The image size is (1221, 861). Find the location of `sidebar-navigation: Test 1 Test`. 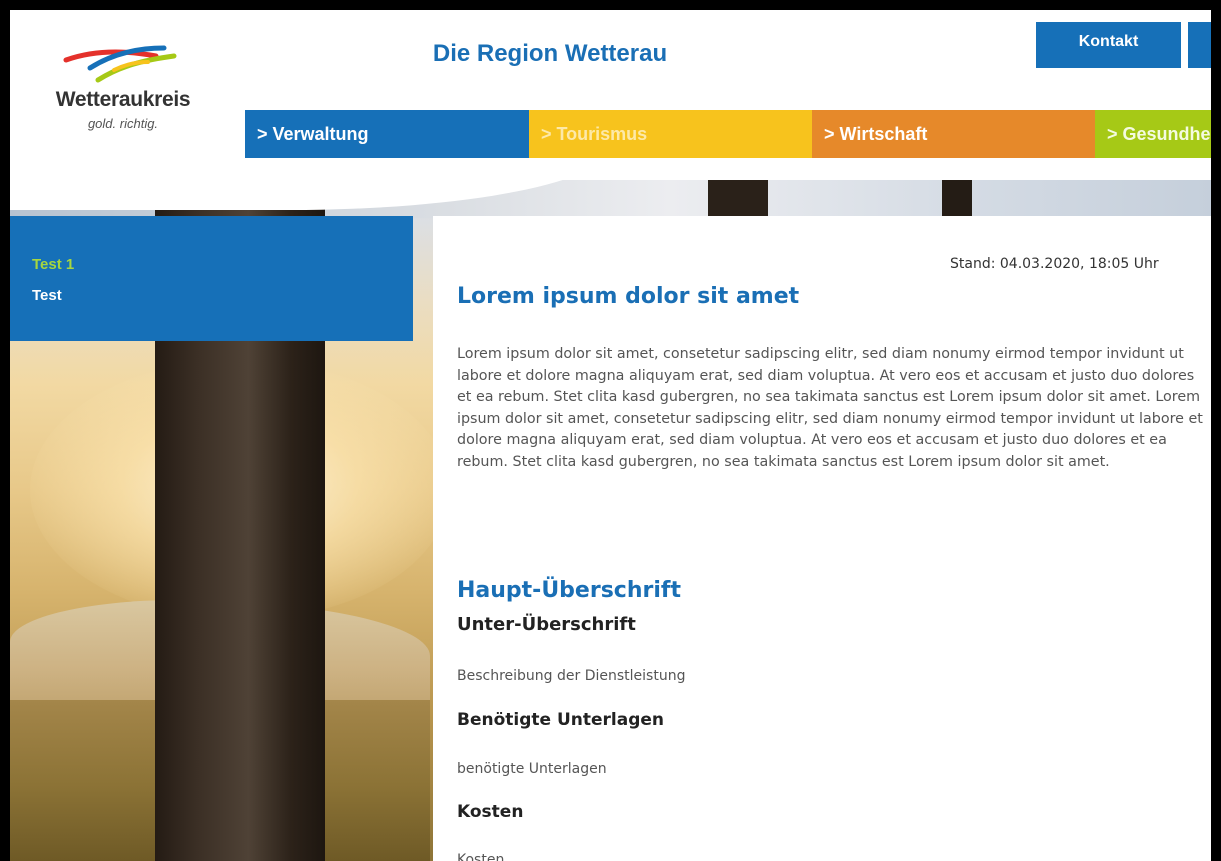

sidebar-navigation: Test 1 Test is located at coordinates (211, 278).